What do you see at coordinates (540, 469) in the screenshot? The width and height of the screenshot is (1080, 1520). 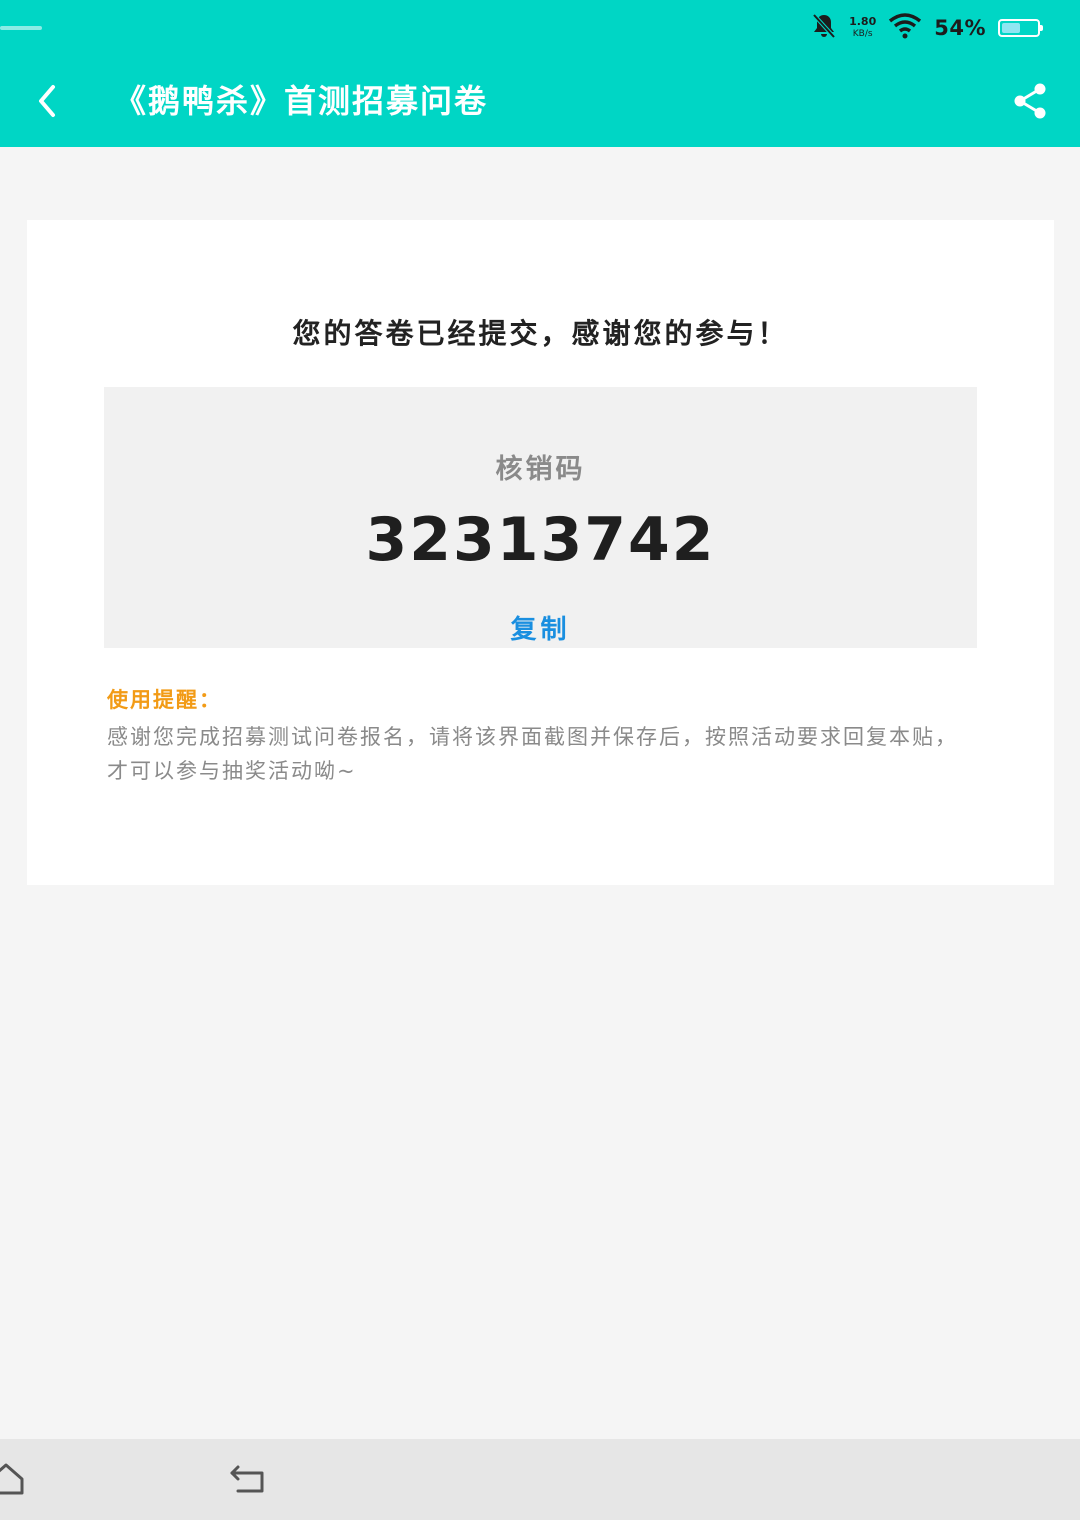 I see `code-label: 核销码` at bounding box center [540, 469].